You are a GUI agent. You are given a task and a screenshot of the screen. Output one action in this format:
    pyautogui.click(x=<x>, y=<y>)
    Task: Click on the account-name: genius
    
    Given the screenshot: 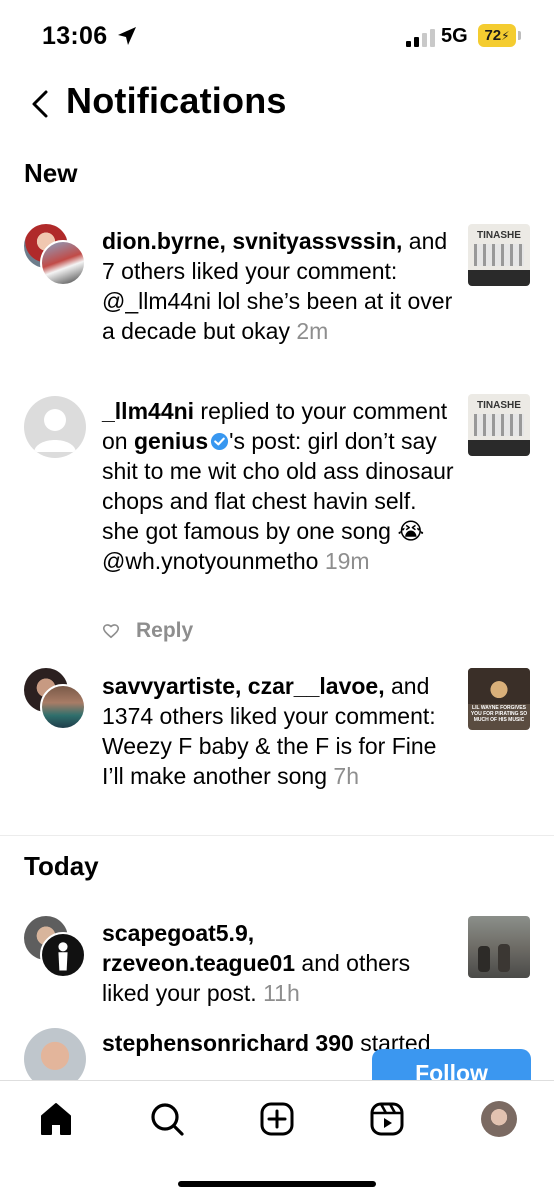 What is the action you would take?
    pyautogui.click(x=171, y=441)
    